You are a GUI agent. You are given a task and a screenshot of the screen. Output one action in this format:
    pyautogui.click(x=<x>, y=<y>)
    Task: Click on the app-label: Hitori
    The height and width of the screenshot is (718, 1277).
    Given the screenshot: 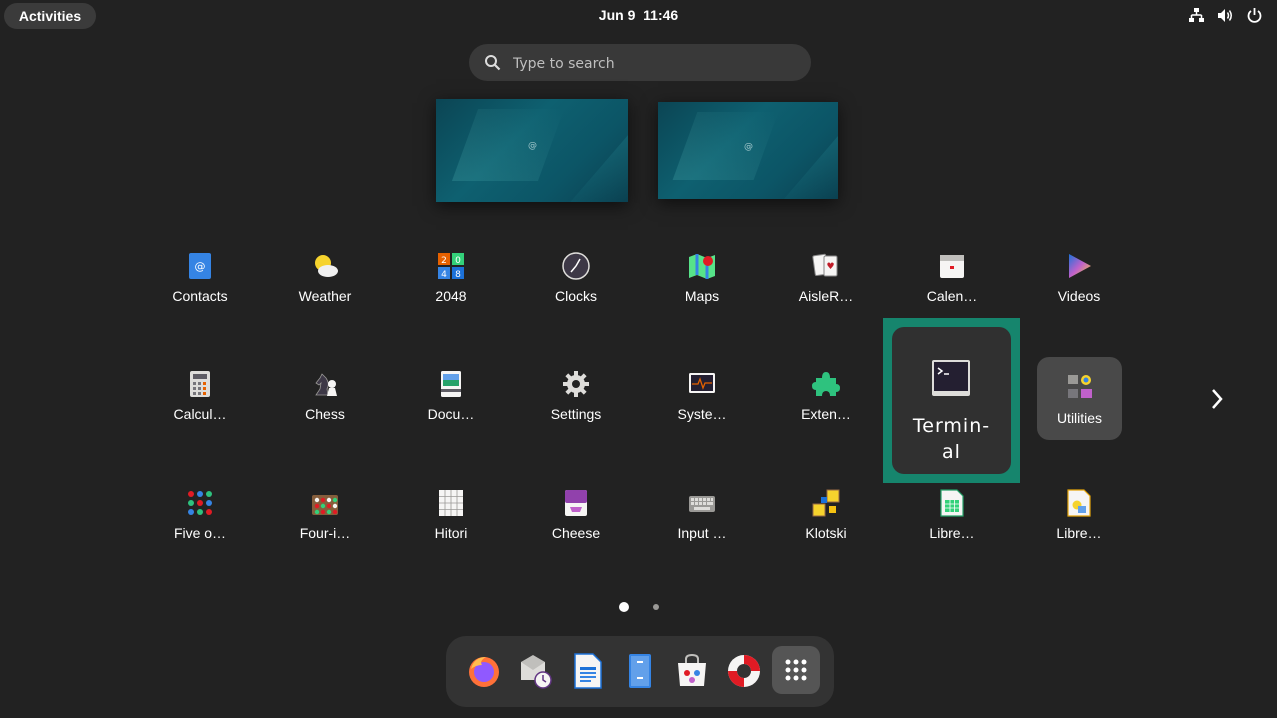 What is the action you would take?
    pyautogui.click(x=451, y=533)
    